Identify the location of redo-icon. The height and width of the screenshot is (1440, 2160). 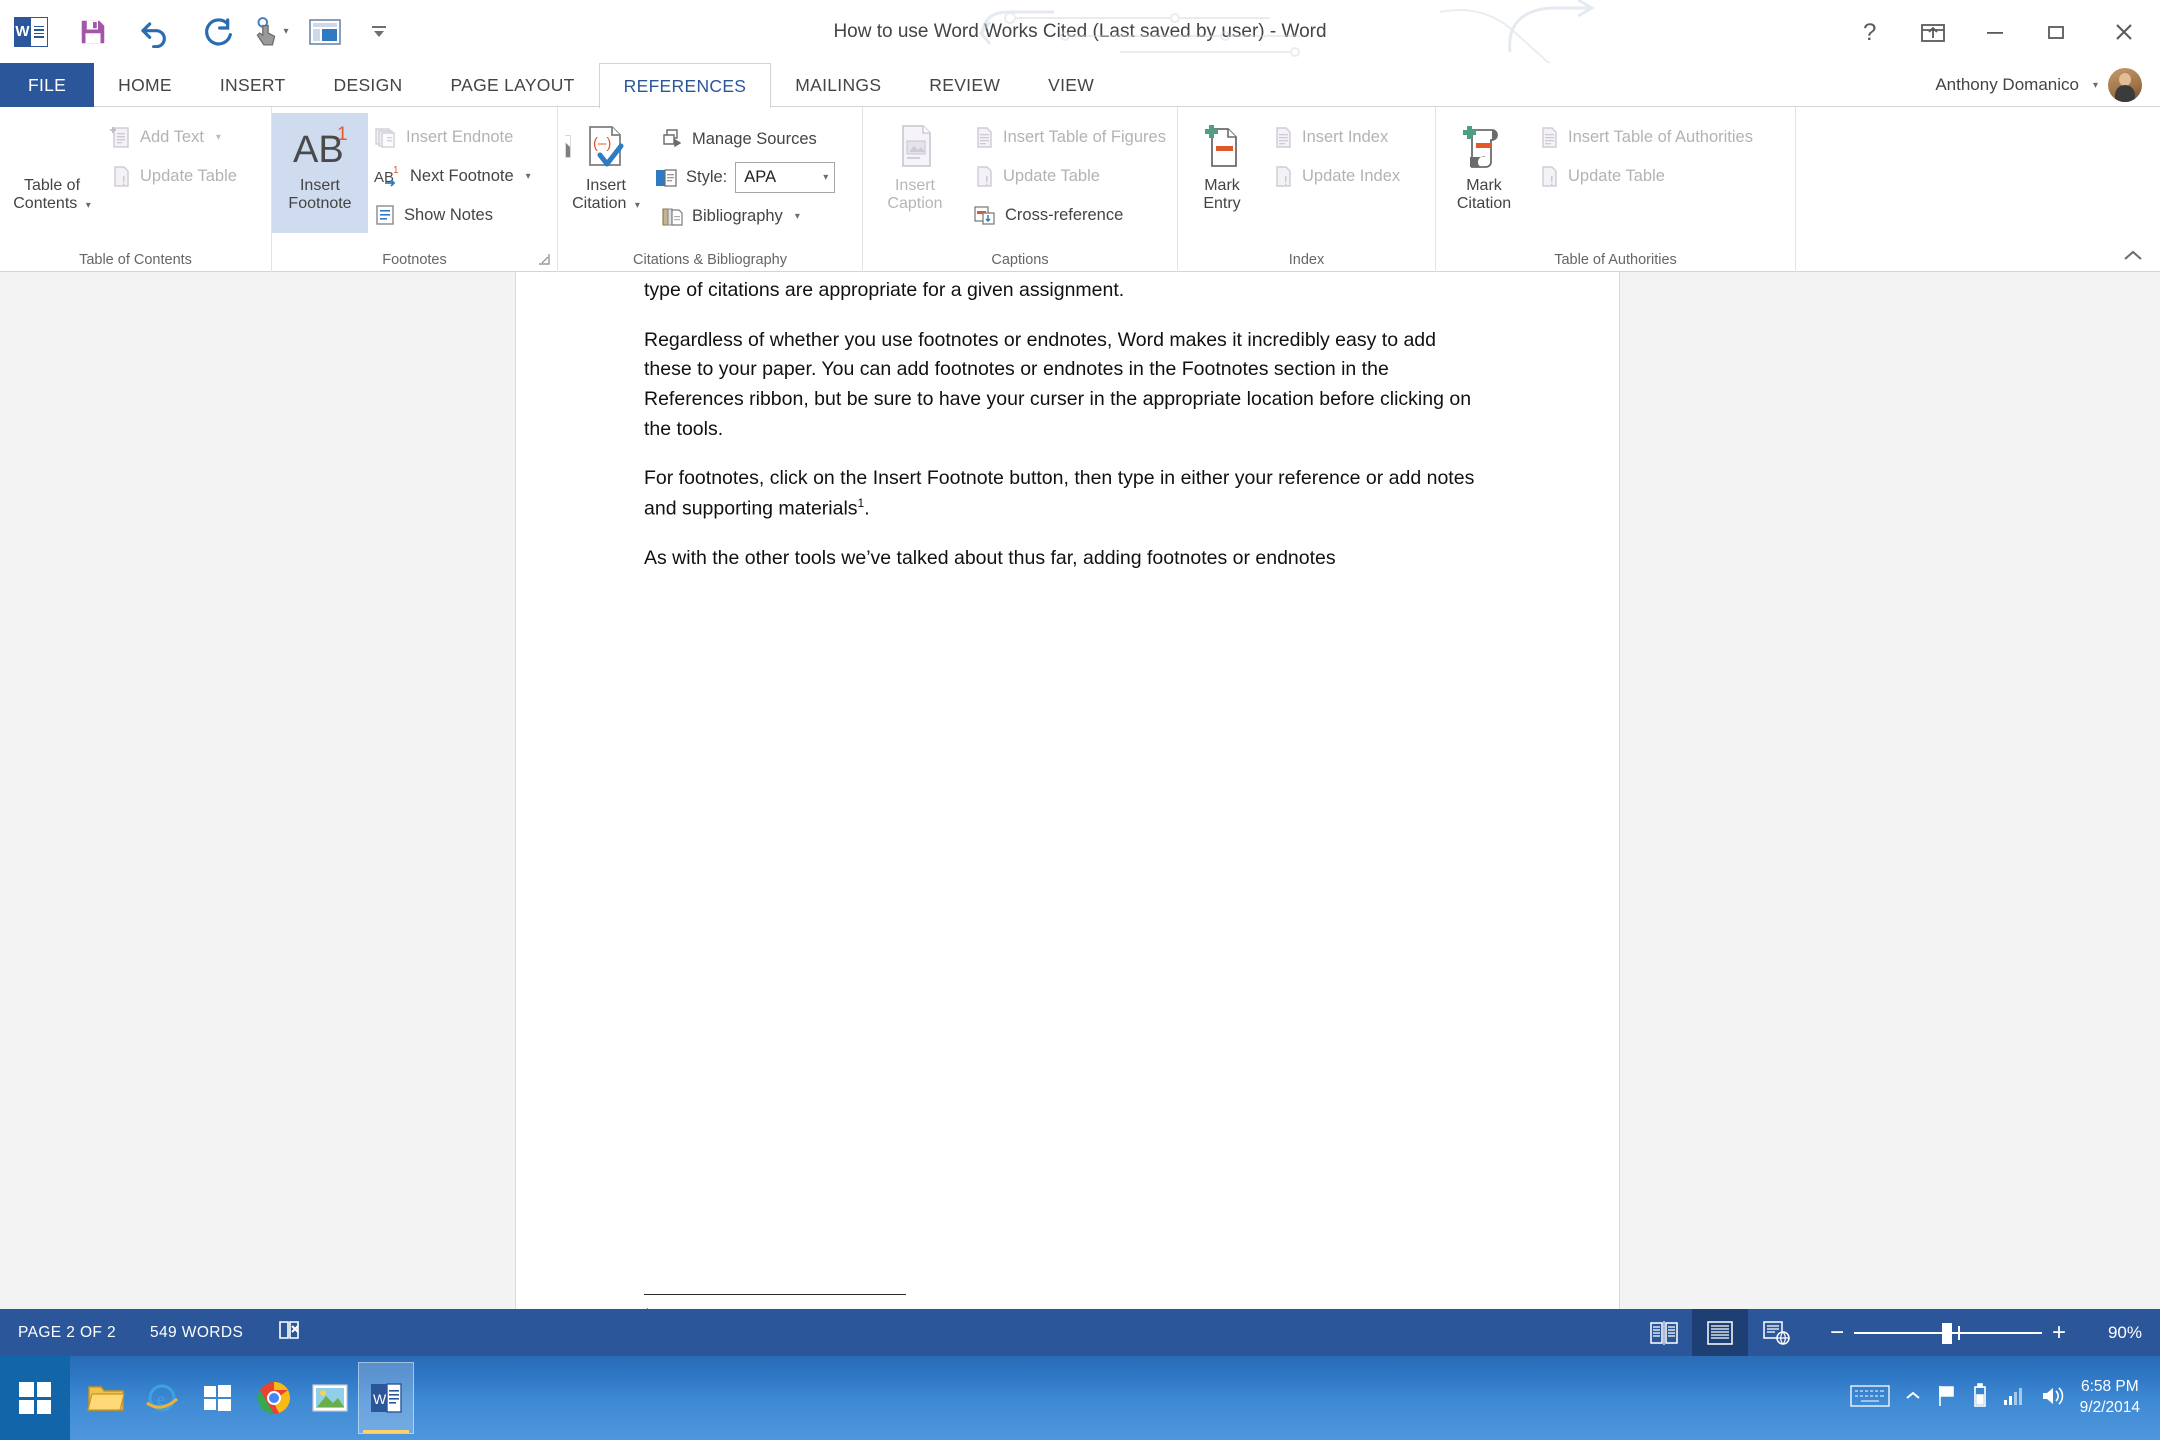
(217, 31).